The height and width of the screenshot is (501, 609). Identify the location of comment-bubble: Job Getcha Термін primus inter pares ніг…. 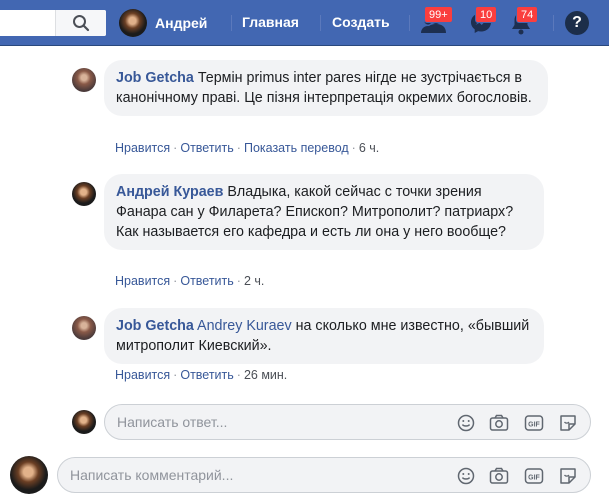
(326, 88).